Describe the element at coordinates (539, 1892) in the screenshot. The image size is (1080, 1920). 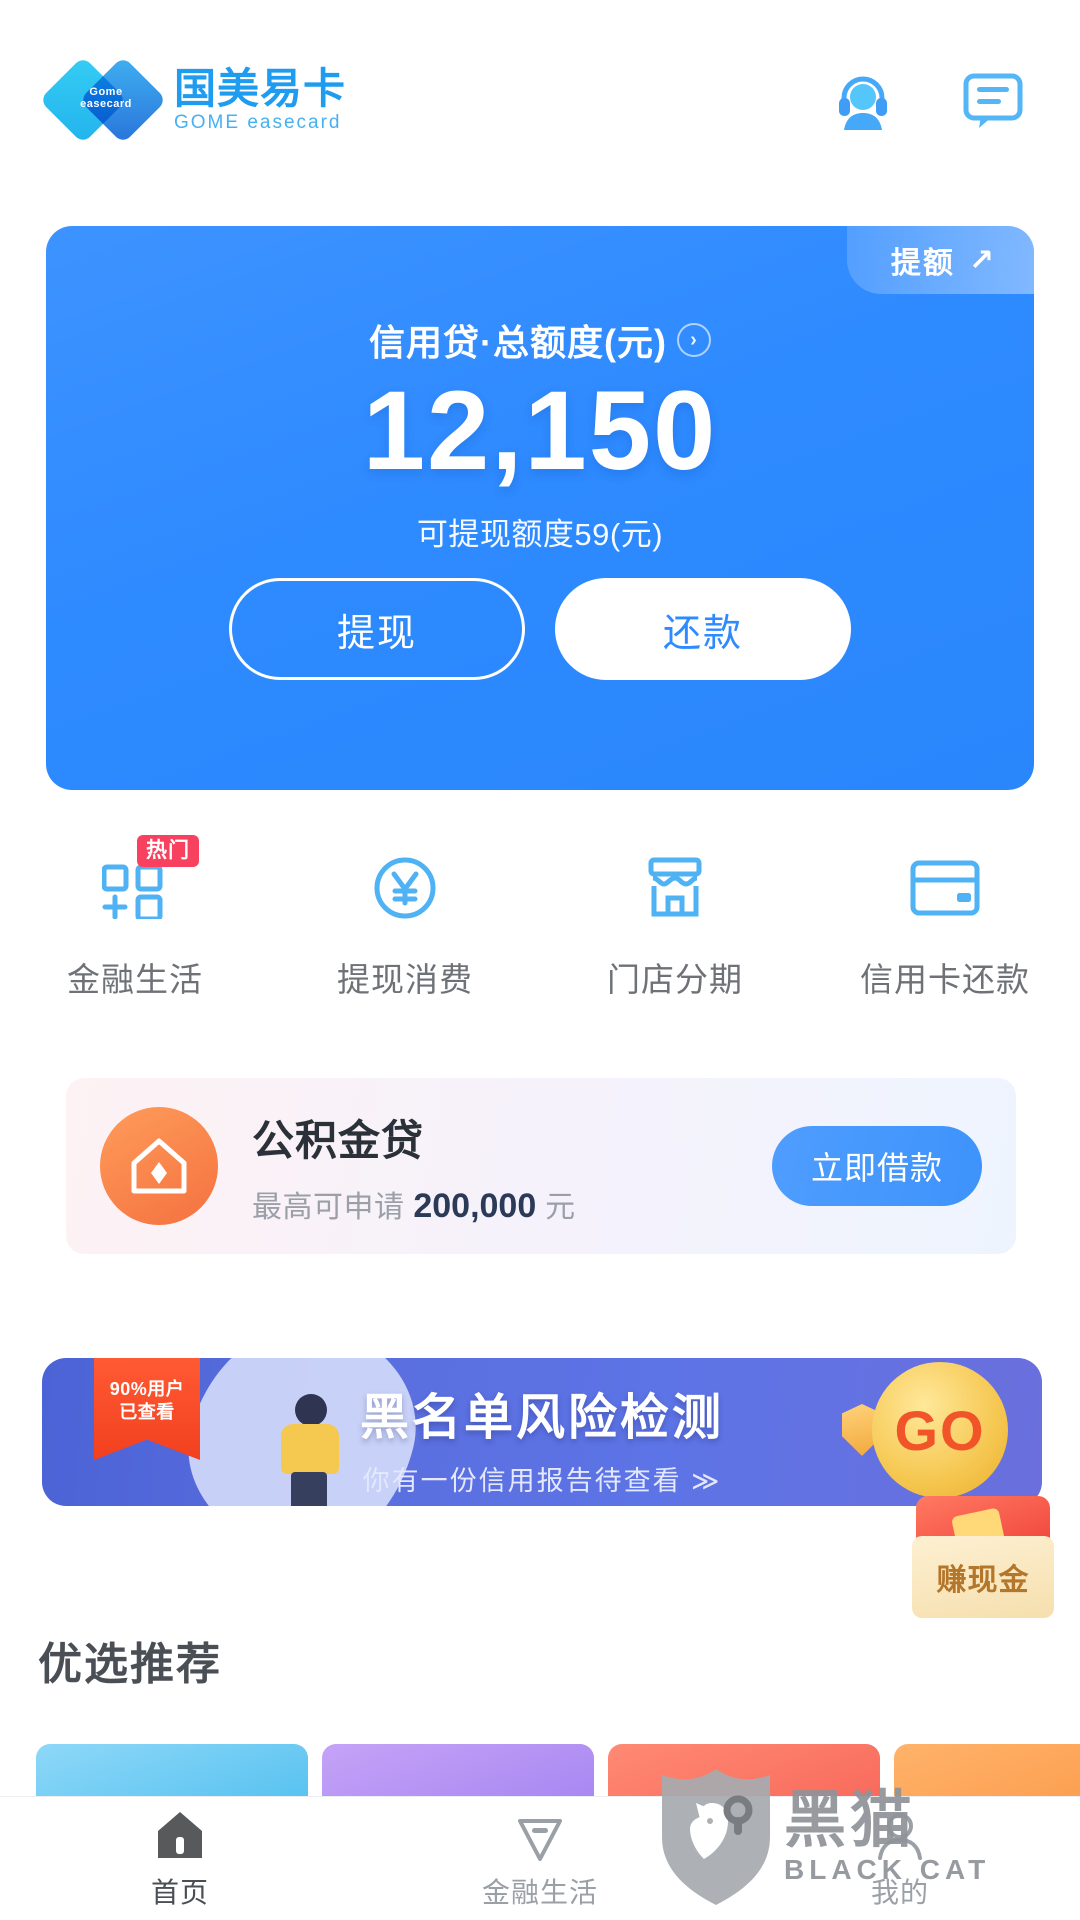
I see `tab-label: 金融生活` at that location.